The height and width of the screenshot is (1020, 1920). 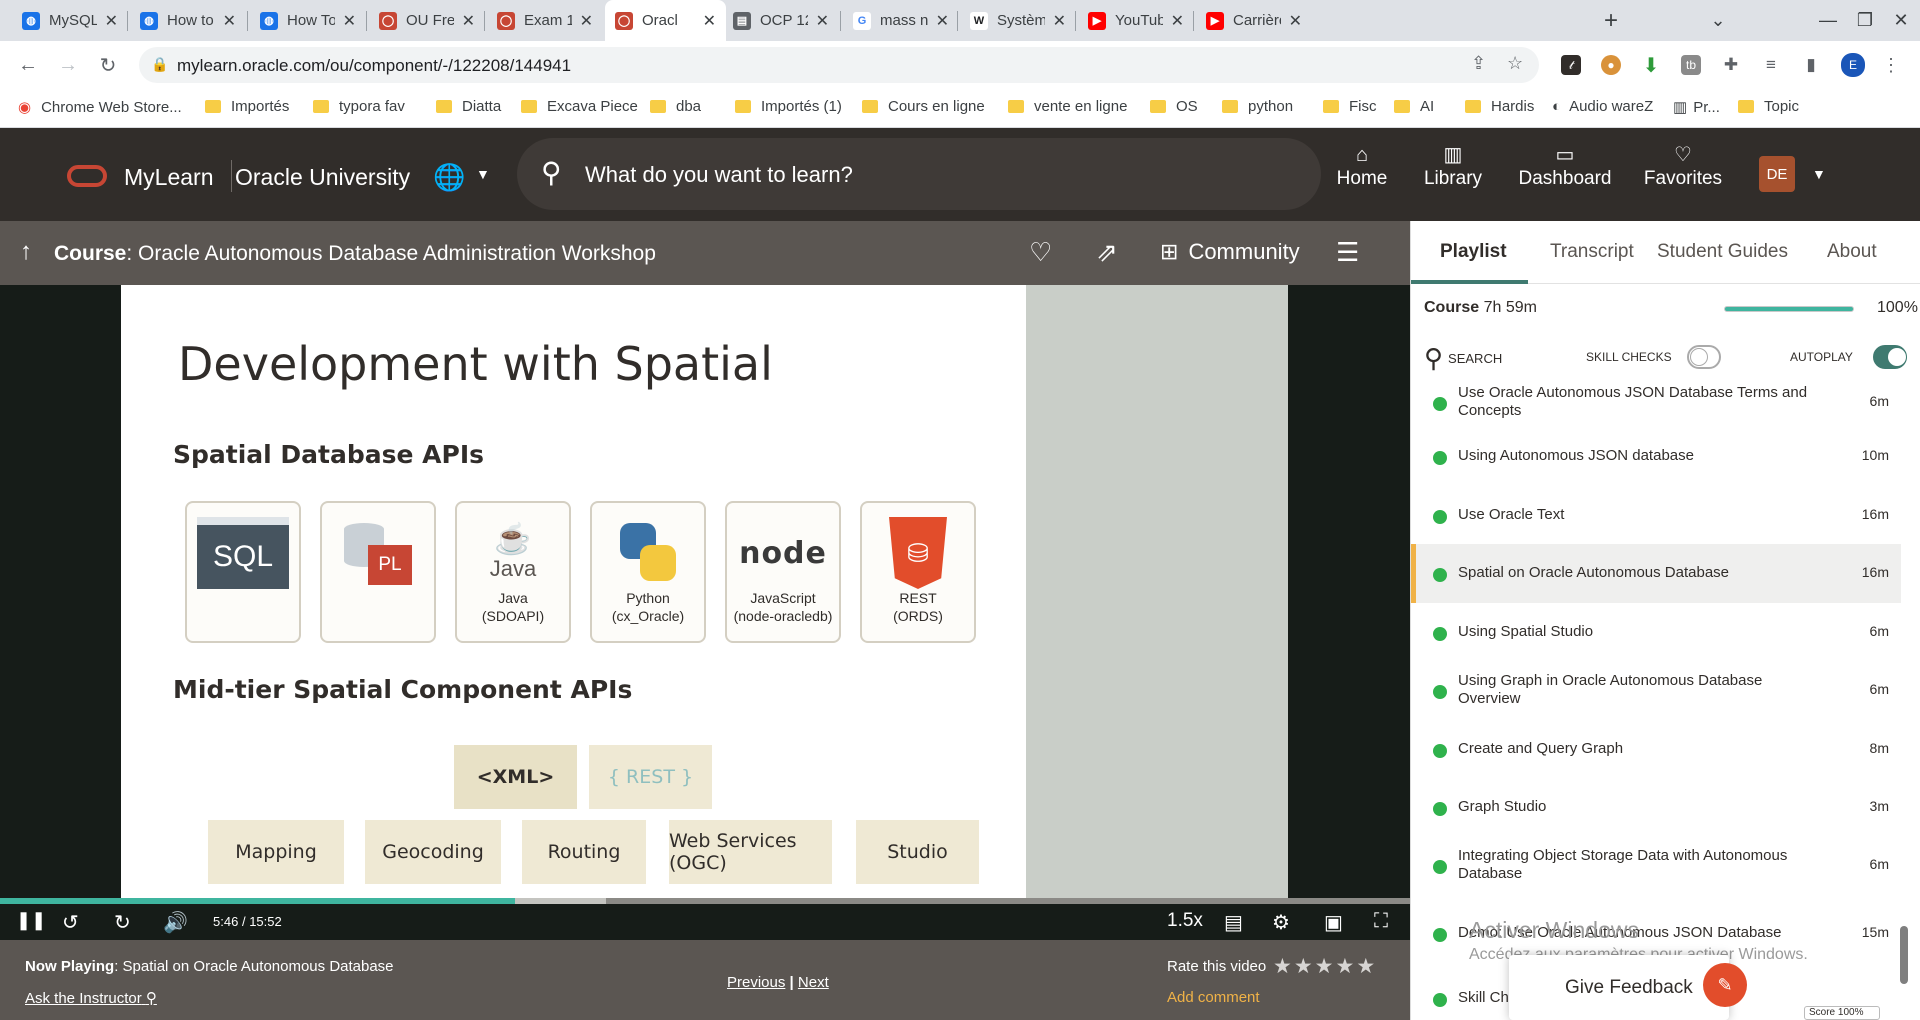 I want to click on fullscreen-icon: ⛶, so click(x=1381, y=921).